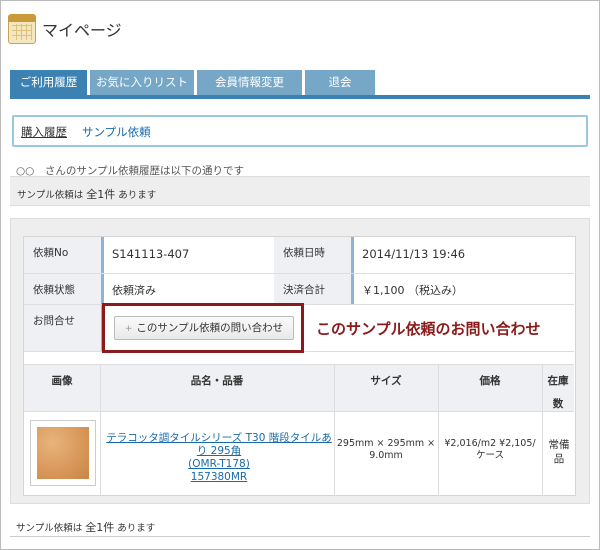 This screenshot has width=600, height=550. Describe the element at coordinates (559, 459) in the screenshot. I see `stock-line2: 品` at that location.